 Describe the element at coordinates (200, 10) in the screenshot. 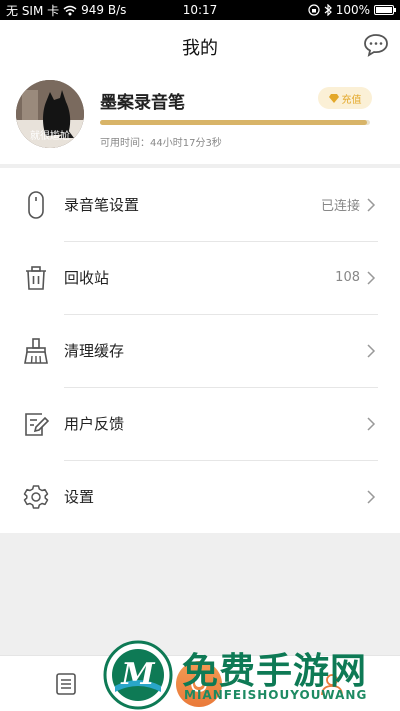

I see `status-bar: 无 SIM 卡 949 B/s 10:17 100%` at that location.